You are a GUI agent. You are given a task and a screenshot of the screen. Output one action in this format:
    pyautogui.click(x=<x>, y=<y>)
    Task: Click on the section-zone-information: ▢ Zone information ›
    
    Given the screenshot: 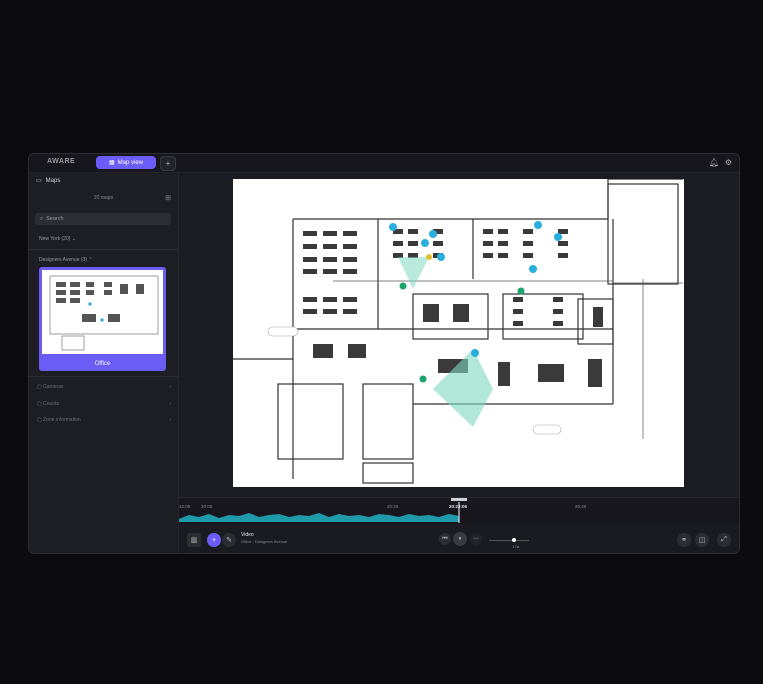 What is the action you would take?
    pyautogui.click(x=104, y=420)
    